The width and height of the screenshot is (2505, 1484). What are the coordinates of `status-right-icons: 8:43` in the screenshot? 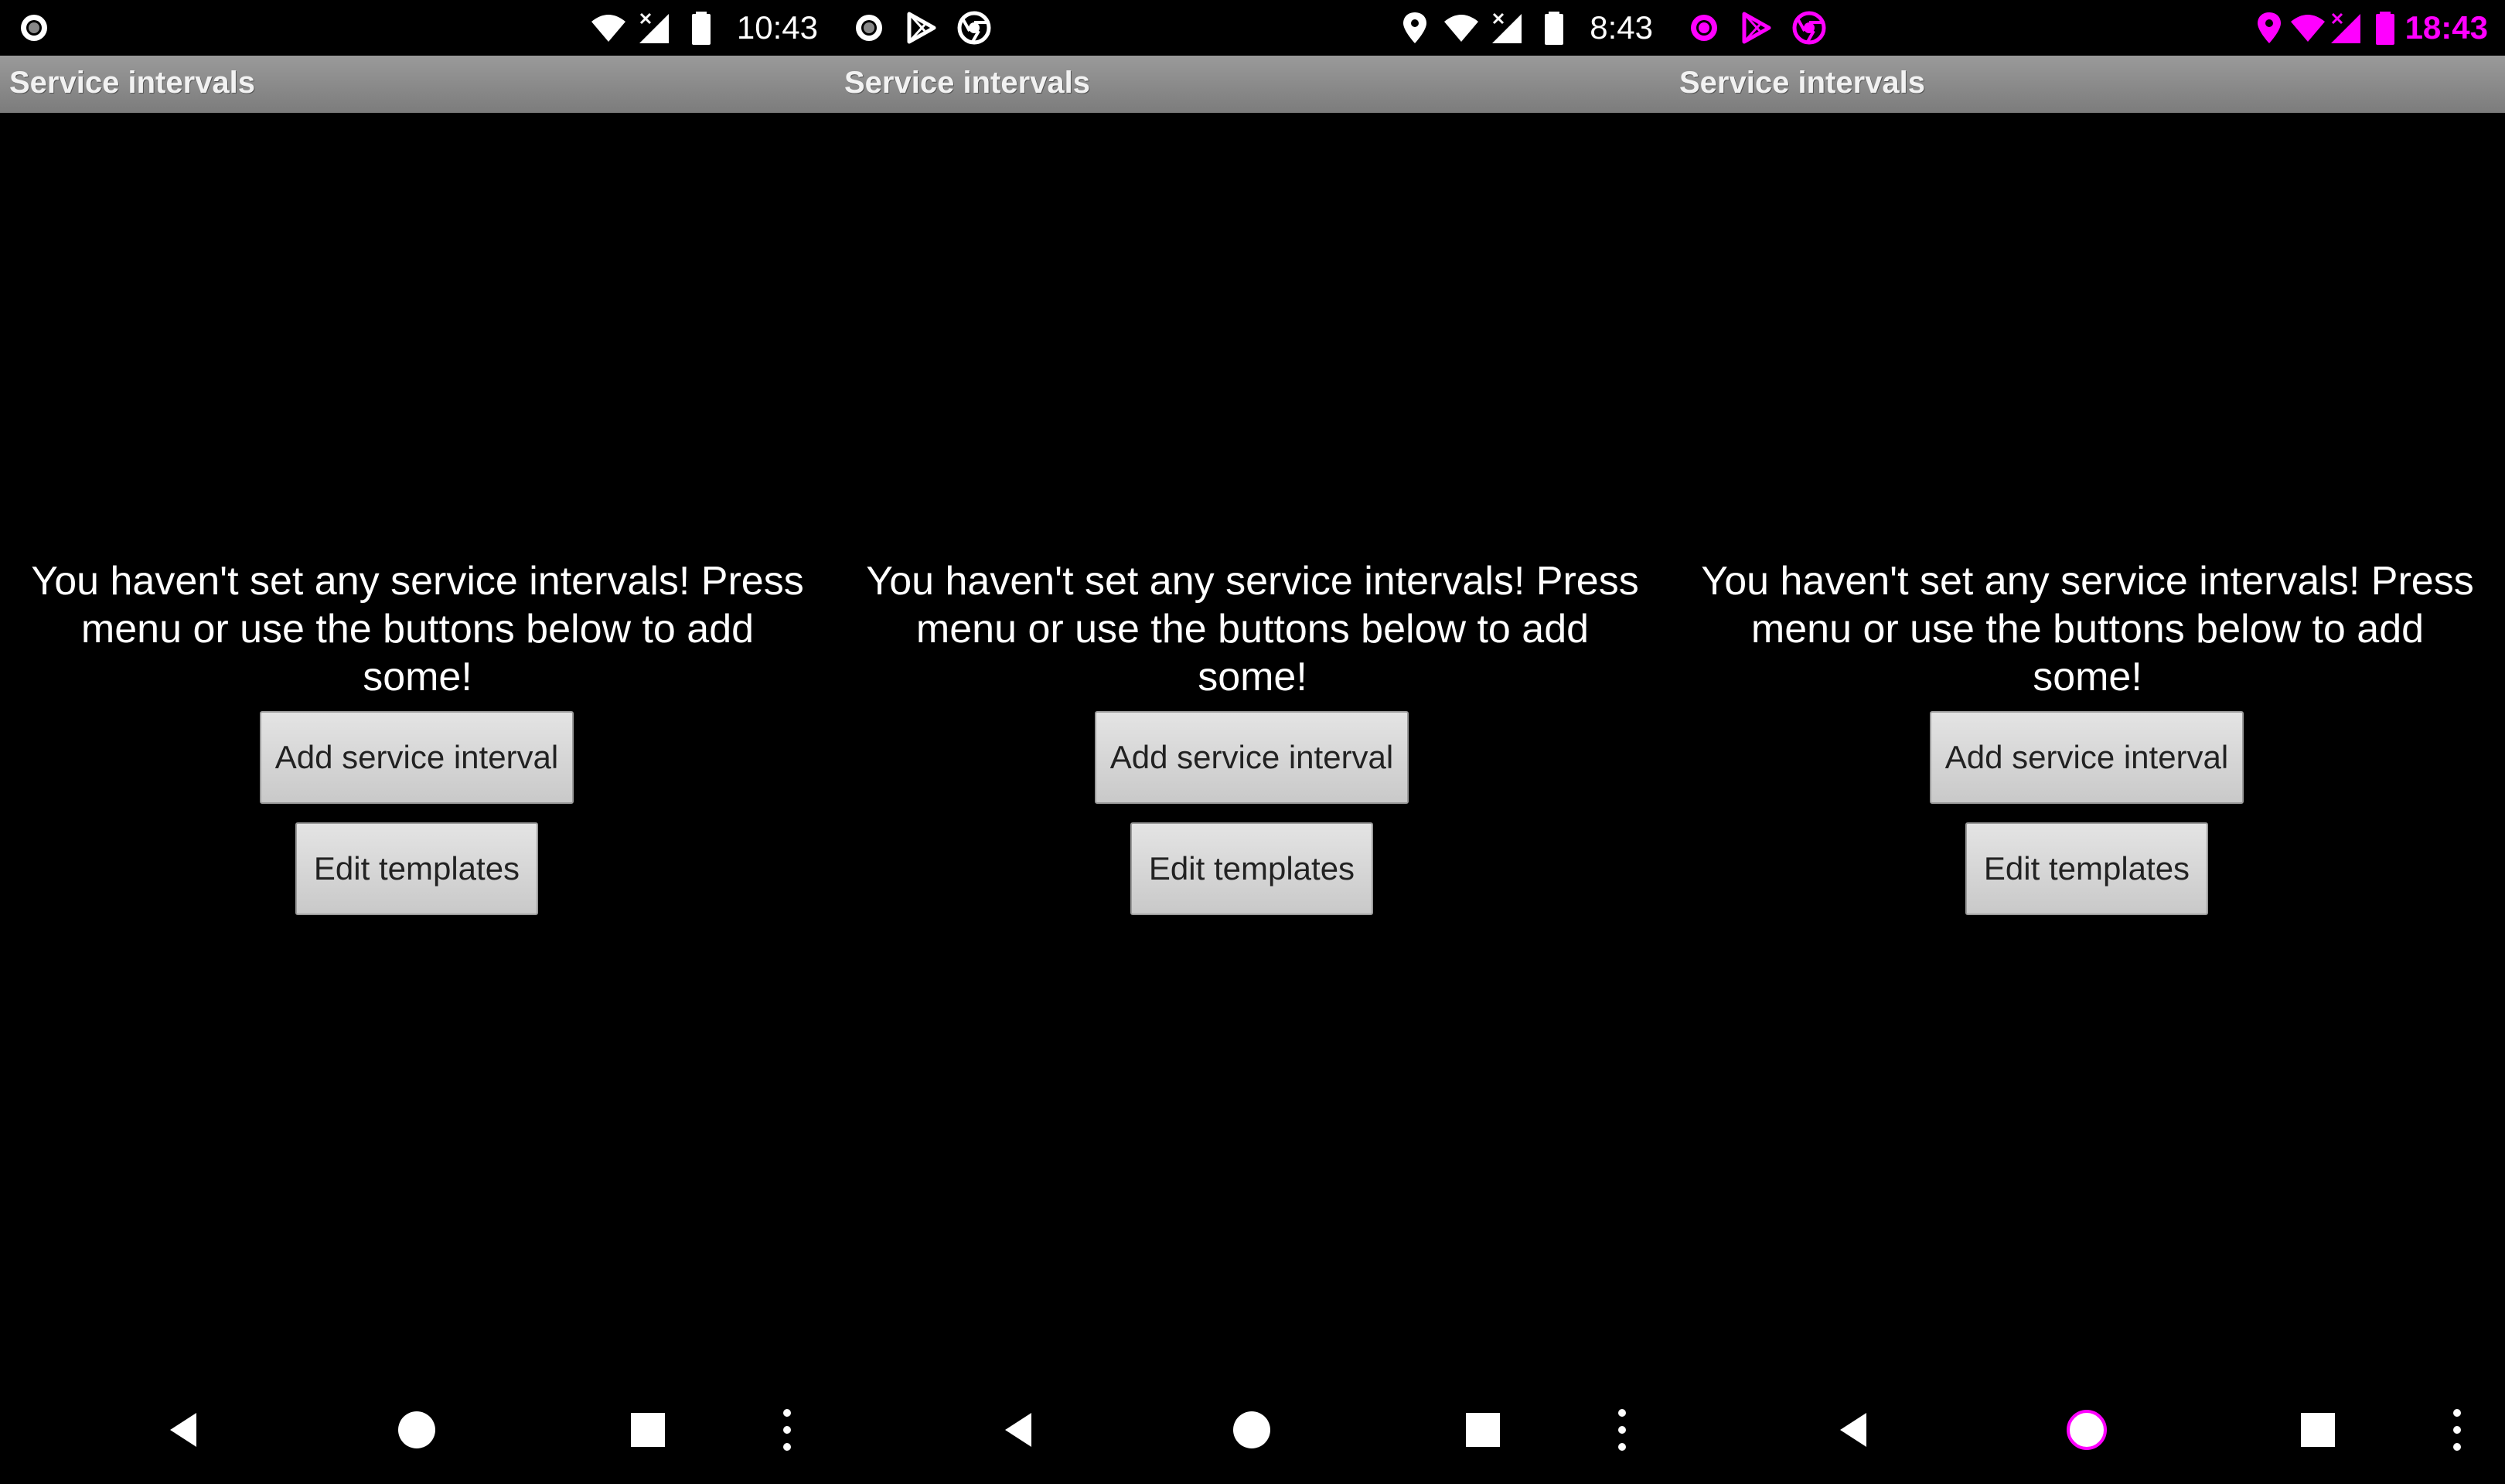 It's located at (1524, 27).